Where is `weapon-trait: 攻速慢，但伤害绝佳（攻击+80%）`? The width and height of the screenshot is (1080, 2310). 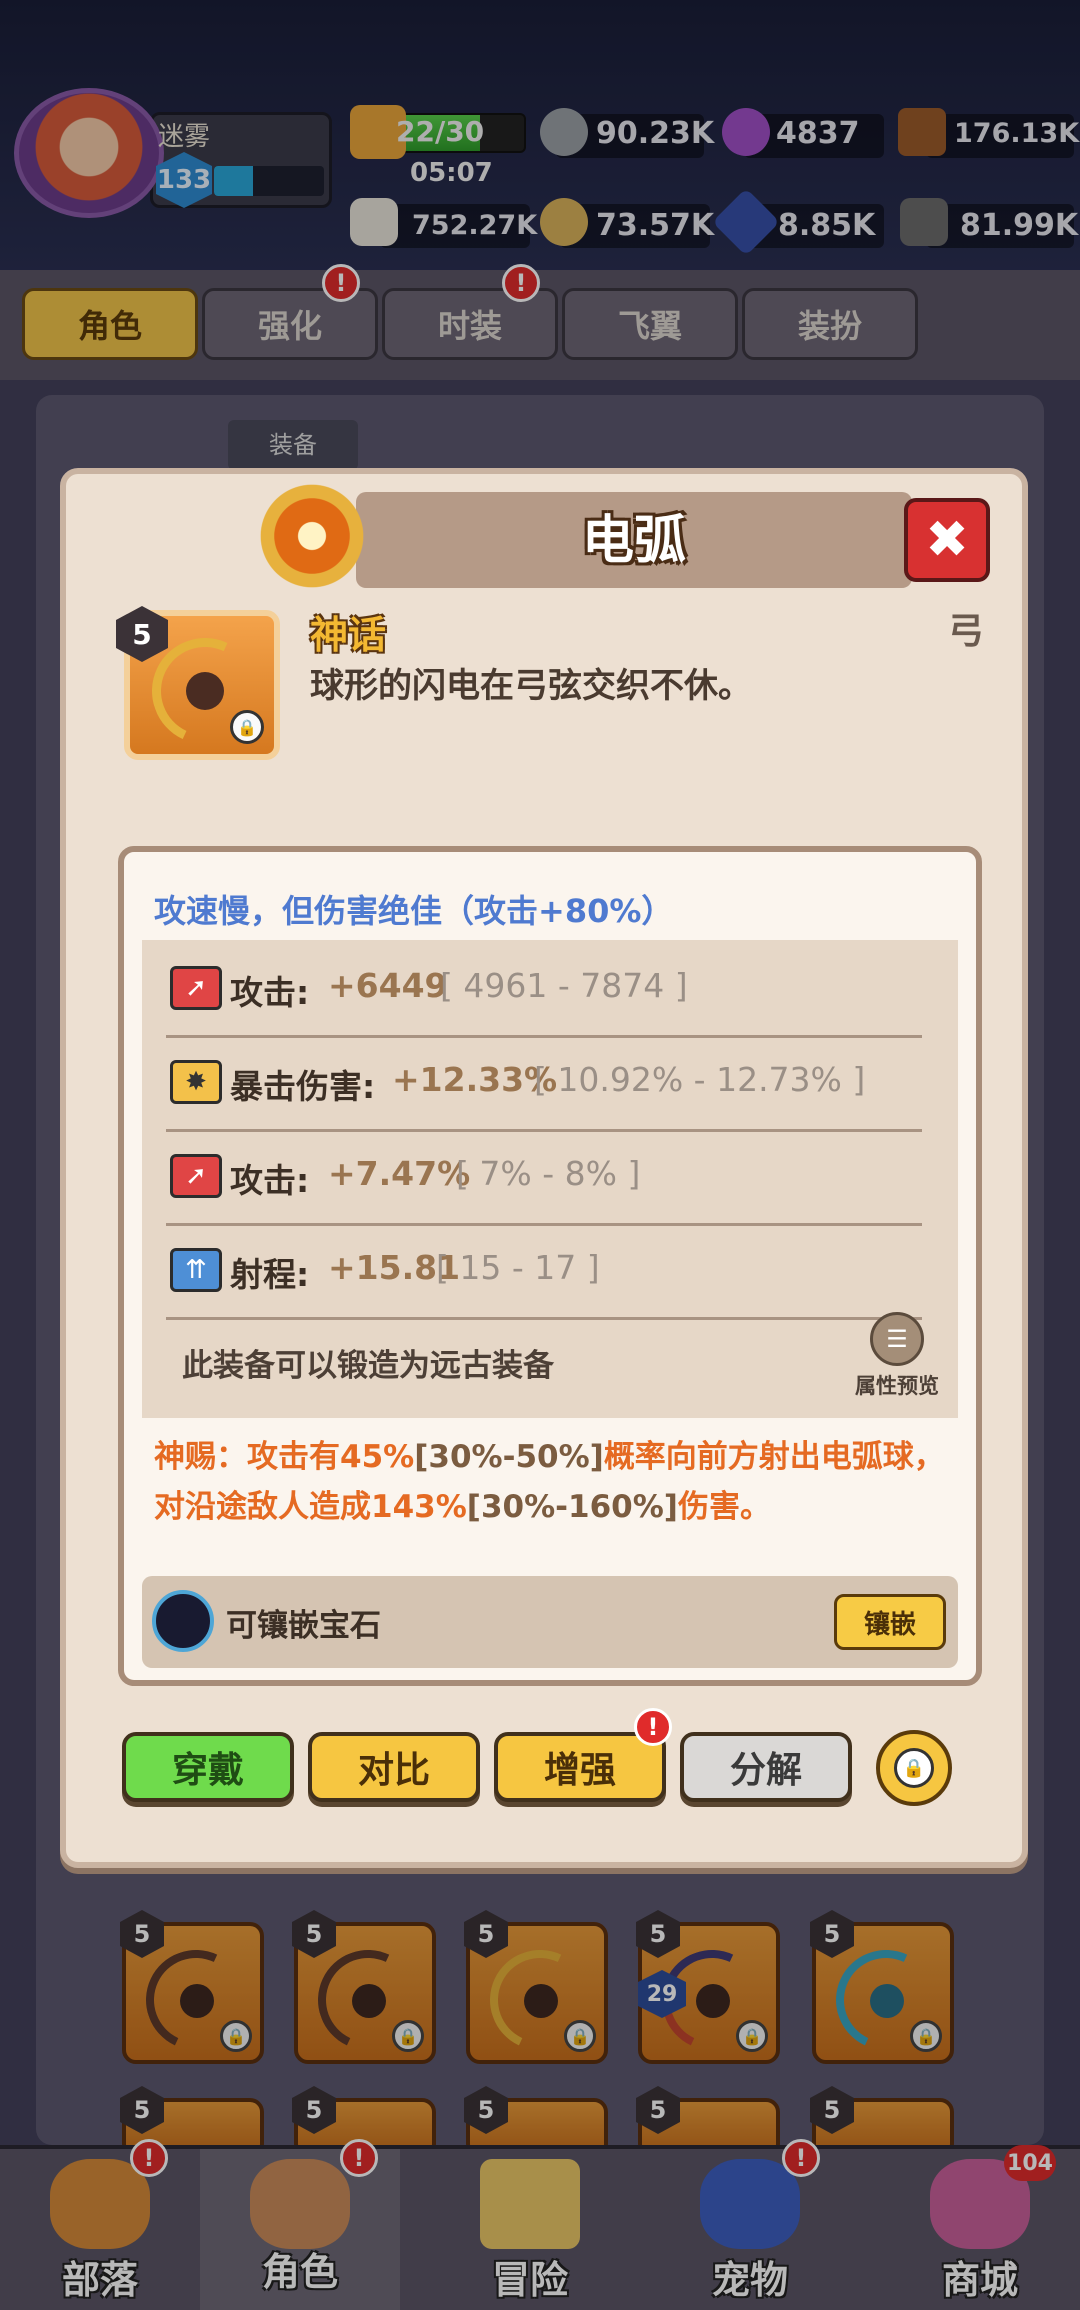 weapon-trait: 攻速慢，但伤害绝佳（攻击+80%） is located at coordinates (414, 911).